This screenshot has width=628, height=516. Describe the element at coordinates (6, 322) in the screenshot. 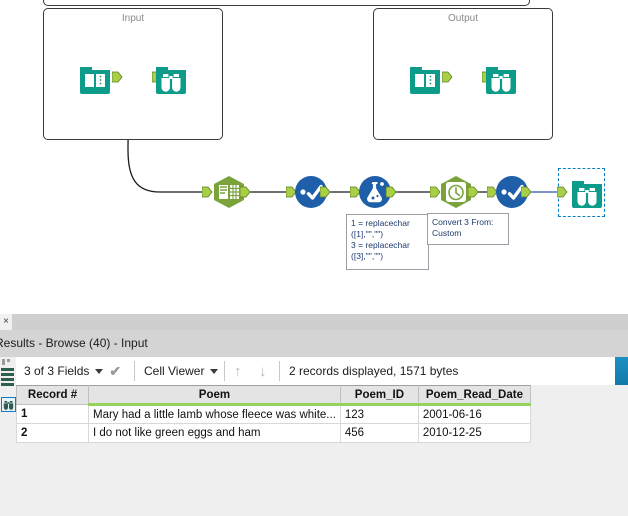

I see `close-tab-icon: ×` at that location.